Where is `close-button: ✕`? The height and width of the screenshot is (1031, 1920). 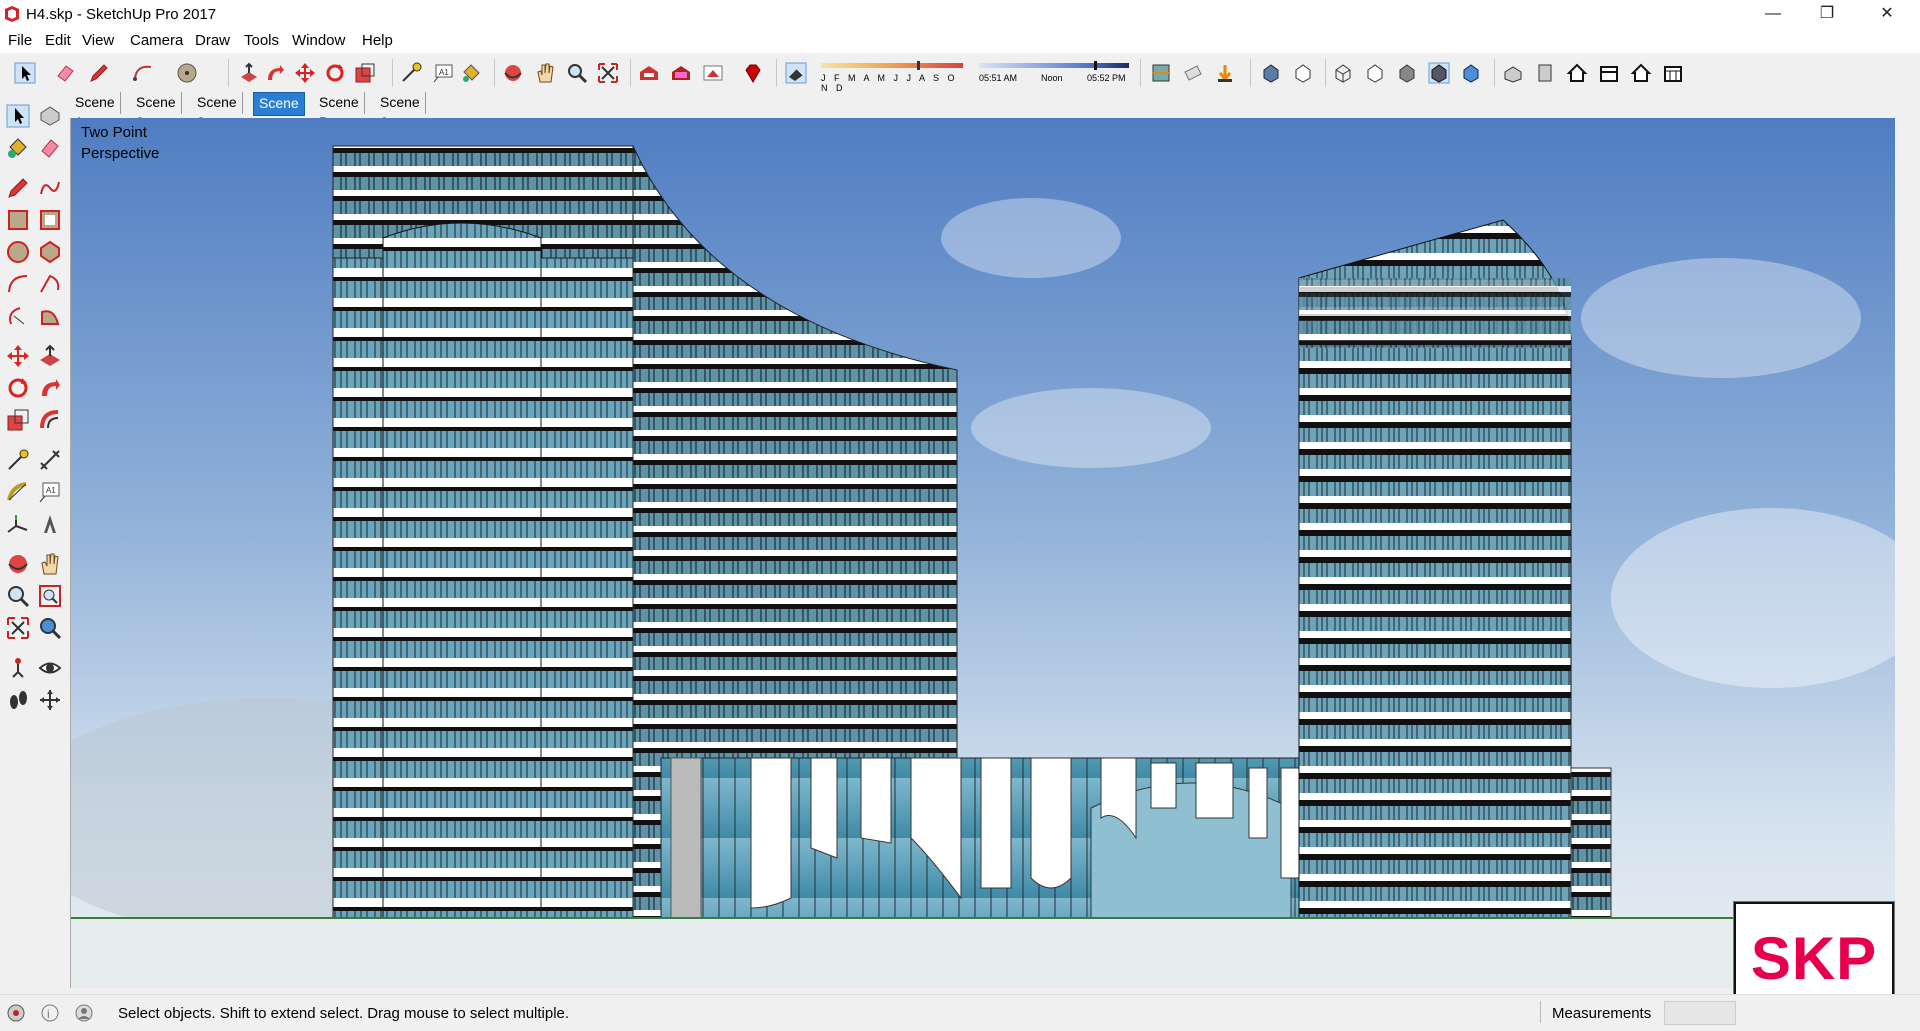 close-button: ✕ is located at coordinates (1887, 15).